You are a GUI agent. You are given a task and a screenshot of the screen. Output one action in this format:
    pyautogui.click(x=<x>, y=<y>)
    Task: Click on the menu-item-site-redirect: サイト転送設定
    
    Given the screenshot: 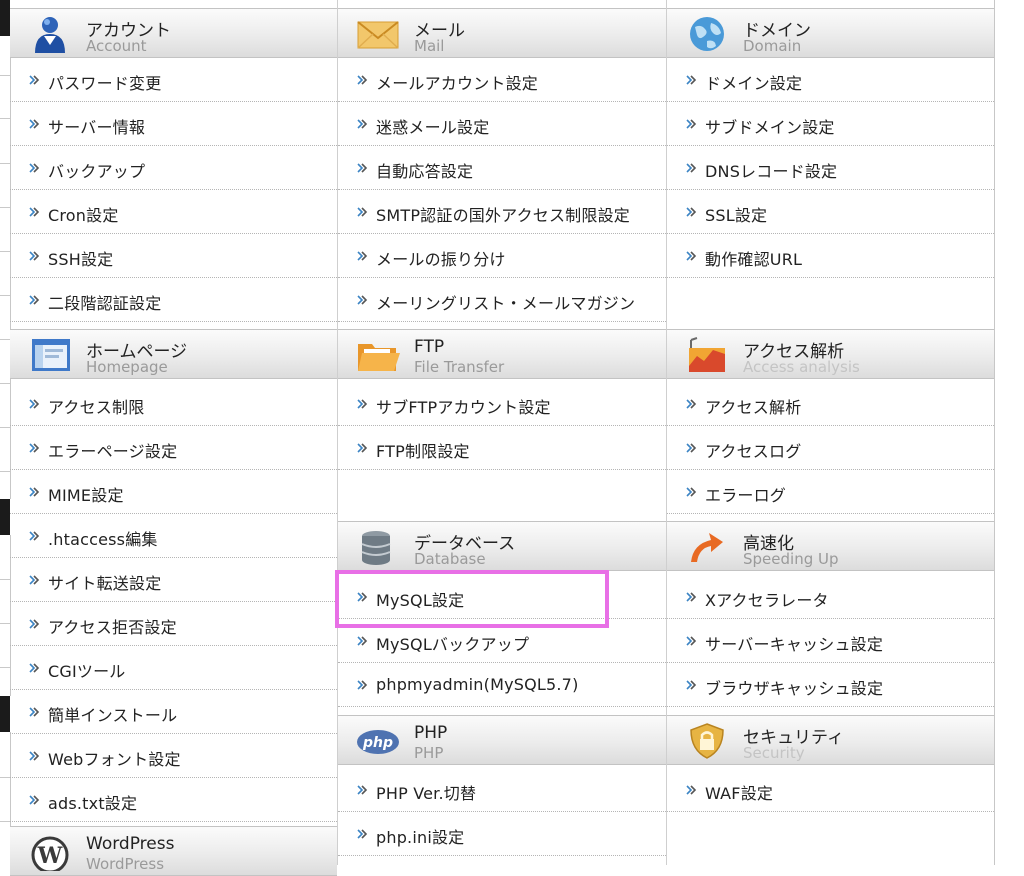 What is the action you would take?
    pyautogui.click(x=173, y=580)
    